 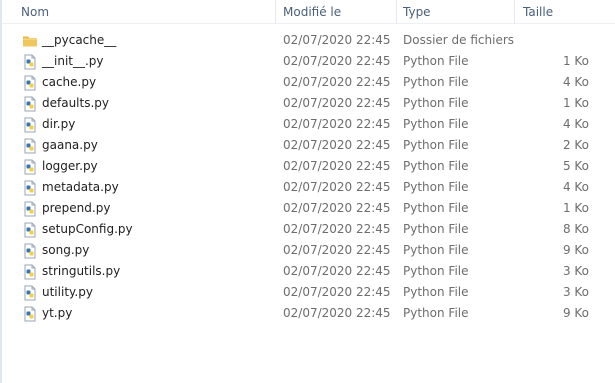 I want to click on file-row: dir.py 02/07/2020 22:45 Python File 4 Ko, so click(x=308, y=124).